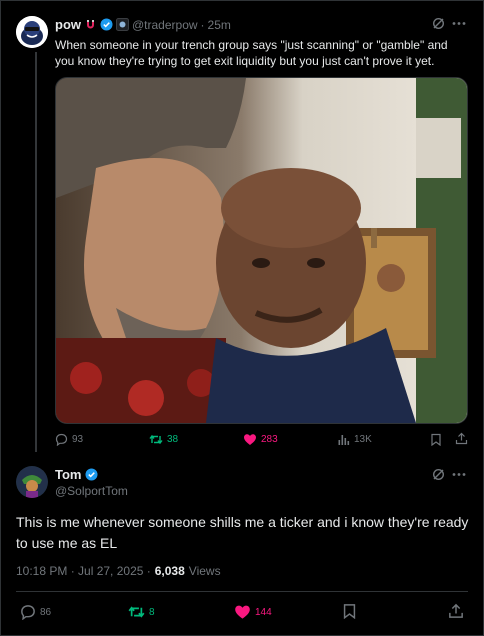 This screenshot has width=484, height=636. Describe the element at coordinates (46, 612) in the screenshot. I see `reply-count: 86` at that location.